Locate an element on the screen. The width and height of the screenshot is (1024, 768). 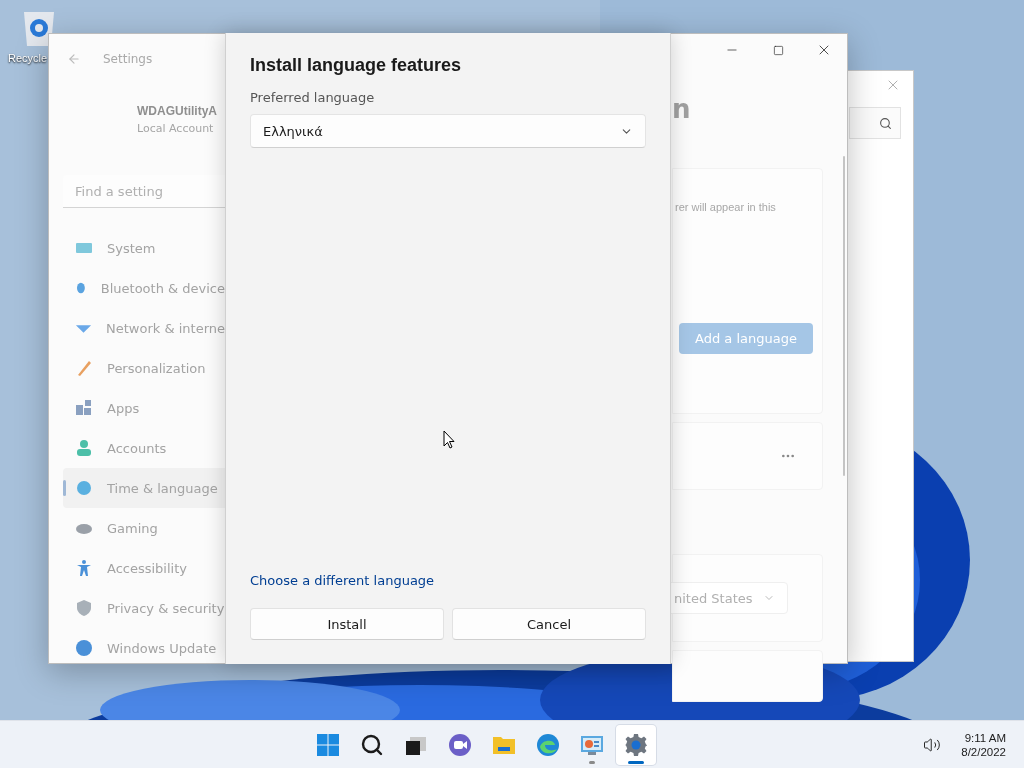
account-type: Local Account is located at coordinates (176, 128).